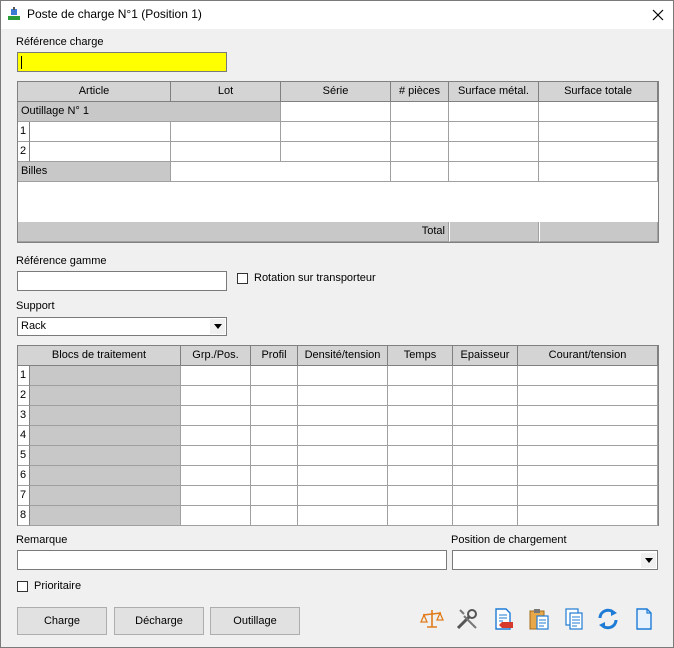 The image size is (674, 648). What do you see at coordinates (122, 326) in the screenshot?
I see `support-select: Rack` at bounding box center [122, 326].